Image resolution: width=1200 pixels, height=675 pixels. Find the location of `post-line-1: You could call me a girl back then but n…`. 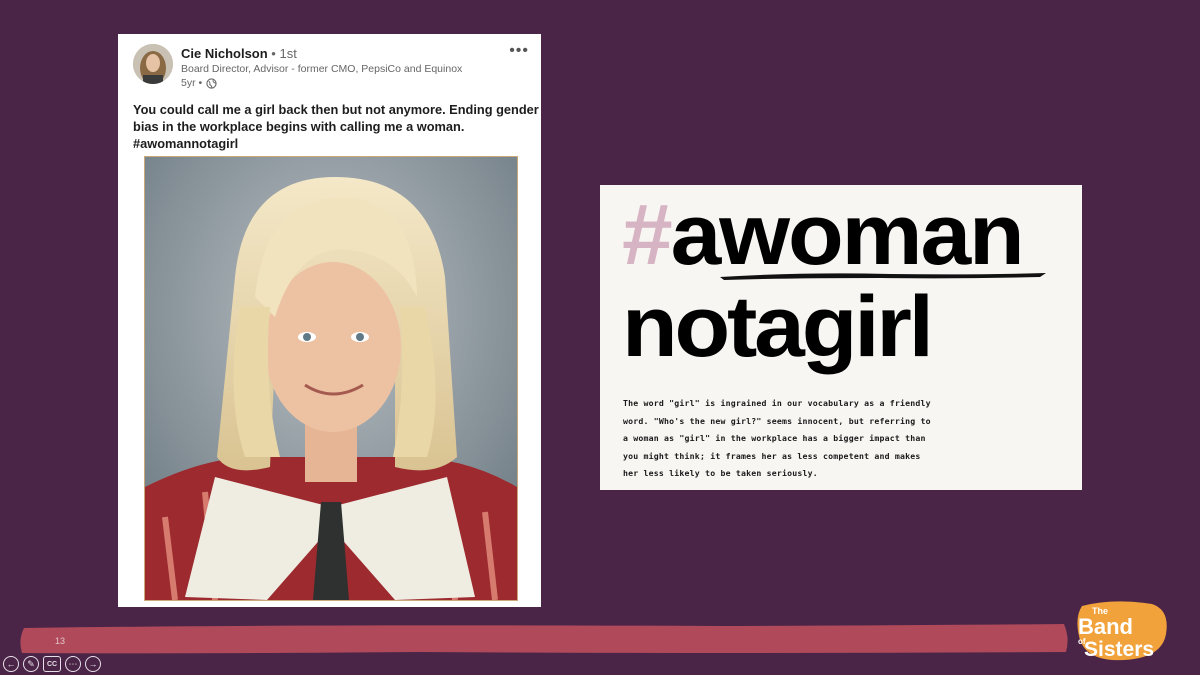

post-line-1: You could call me a girl back then but n… is located at coordinates (336, 109).